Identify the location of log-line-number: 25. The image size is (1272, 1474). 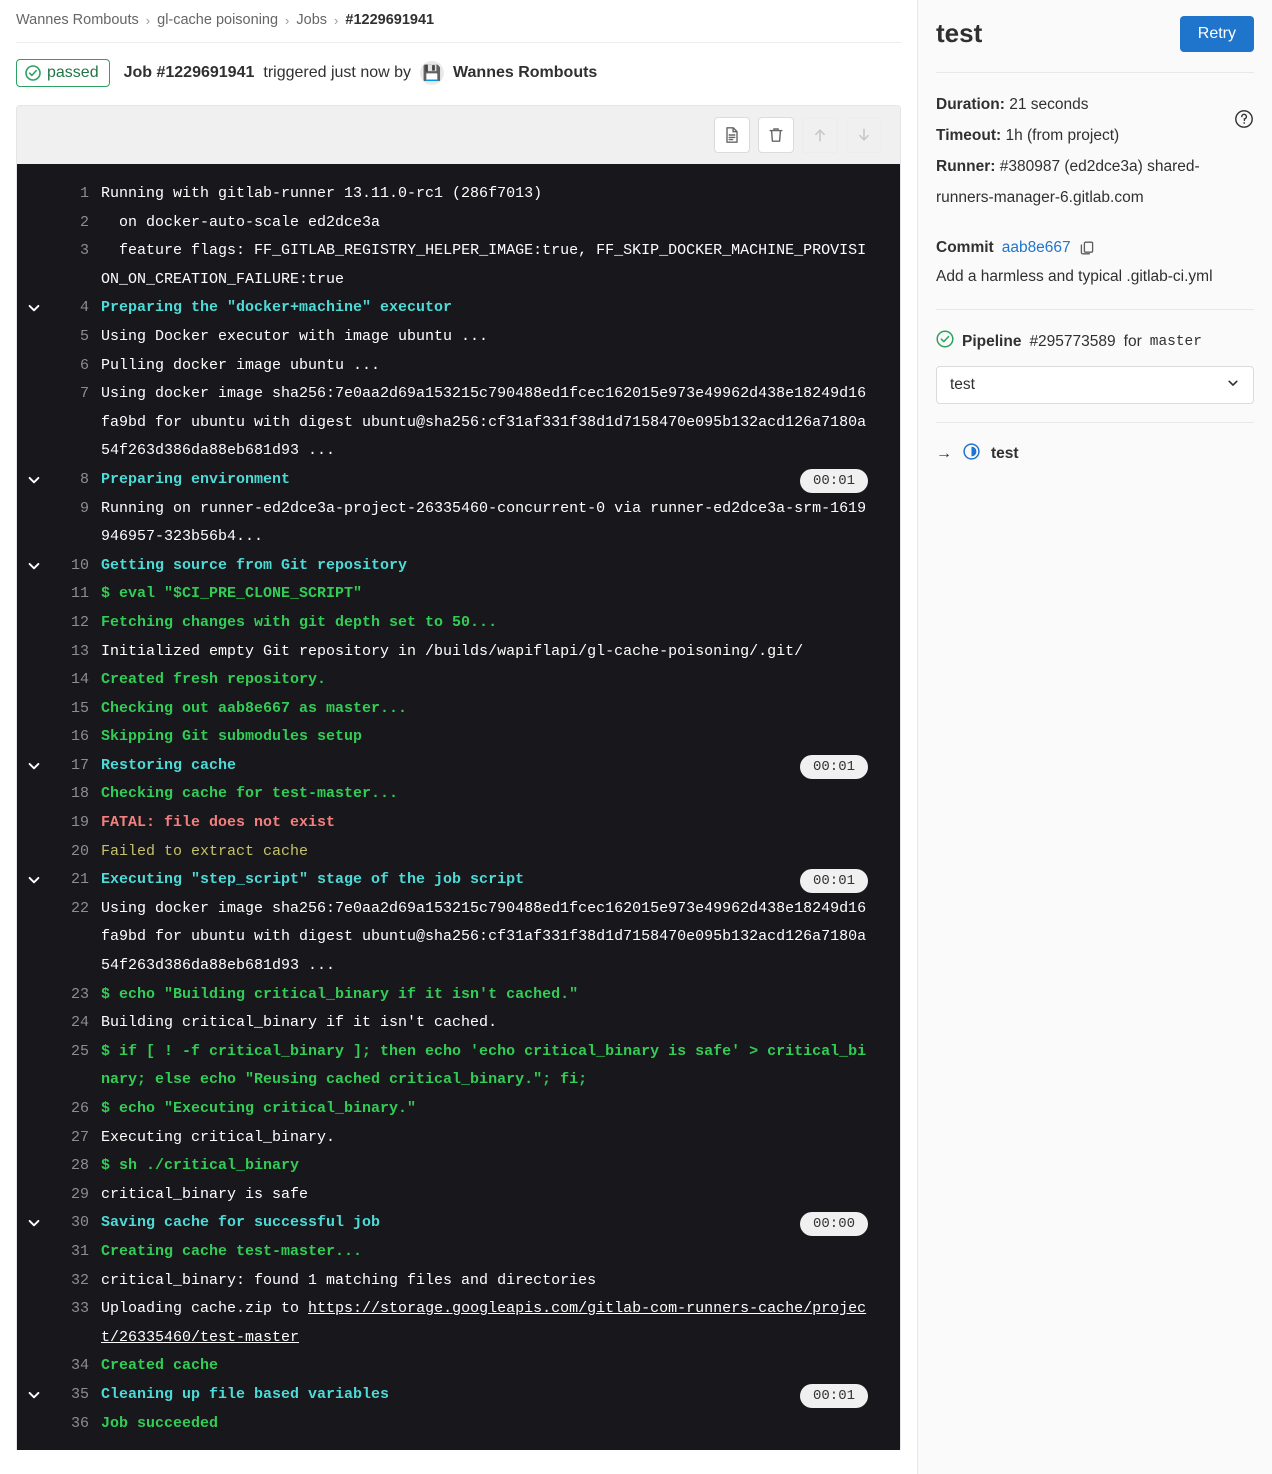
(76, 1052).